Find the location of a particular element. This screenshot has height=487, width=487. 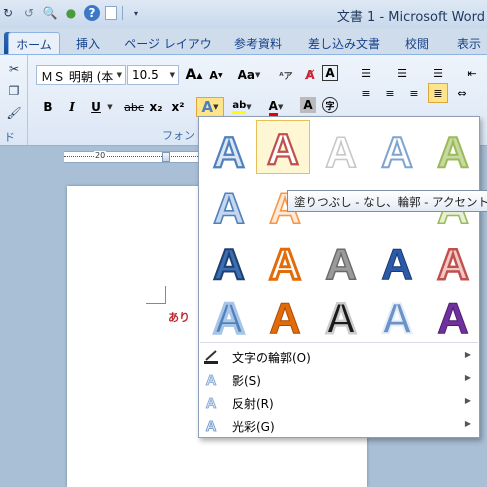

tab-mailings: 差し込み文書 is located at coordinates (344, 43).